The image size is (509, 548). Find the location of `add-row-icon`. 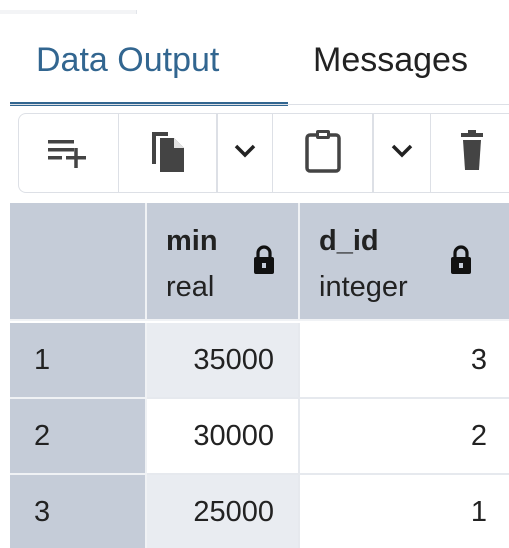

add-row-icon is located at coordinates (69, 153).